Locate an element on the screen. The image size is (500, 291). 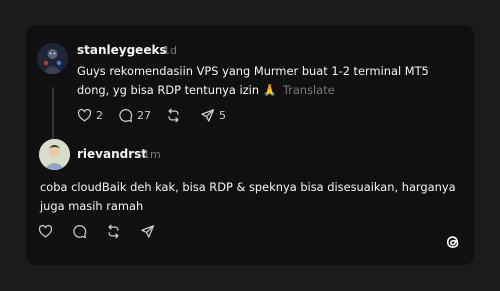
reply-button: 27 is located at coordinates (134, 115).